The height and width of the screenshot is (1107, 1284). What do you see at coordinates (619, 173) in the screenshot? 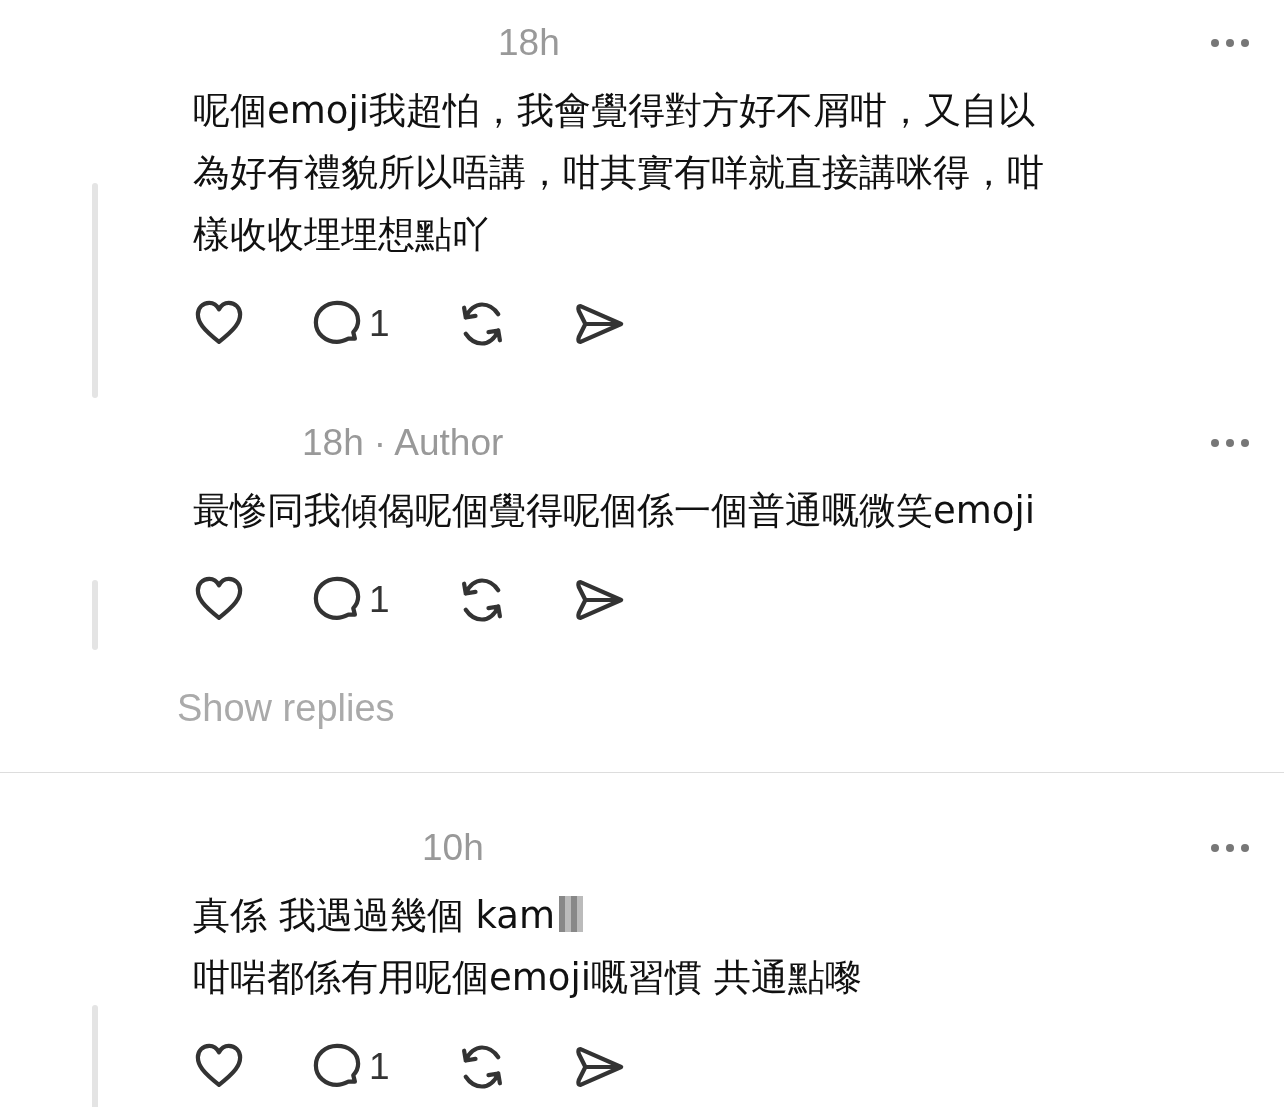
I see `comment-text: 呢個emoji我超怕，我會覺得對方好不屑咁，又自以 為好有禮貌所以唔講，咁其實有咩就直接講咪得，咁 樣收收埋埋想點吖` at bounding box center [619, 173].